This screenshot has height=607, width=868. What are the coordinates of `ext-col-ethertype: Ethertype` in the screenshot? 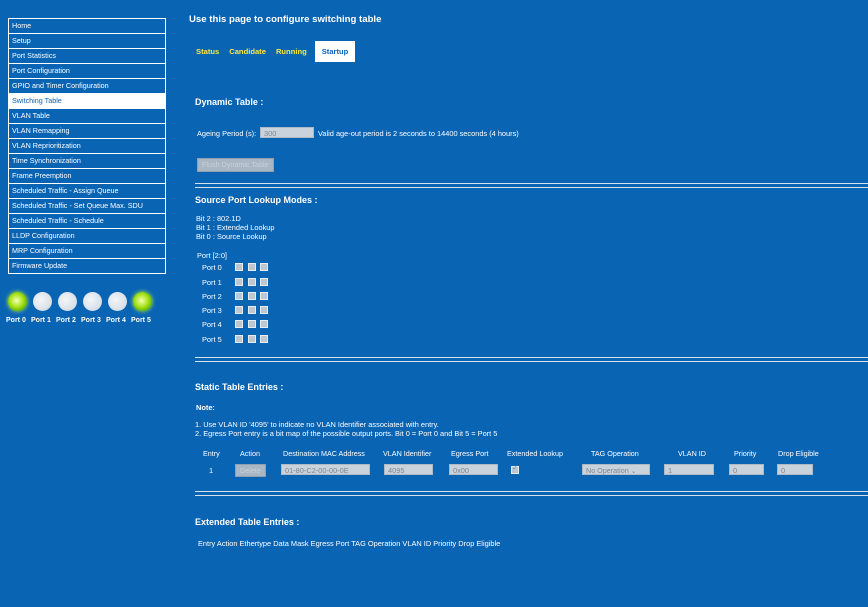 It's located at (255, 543).